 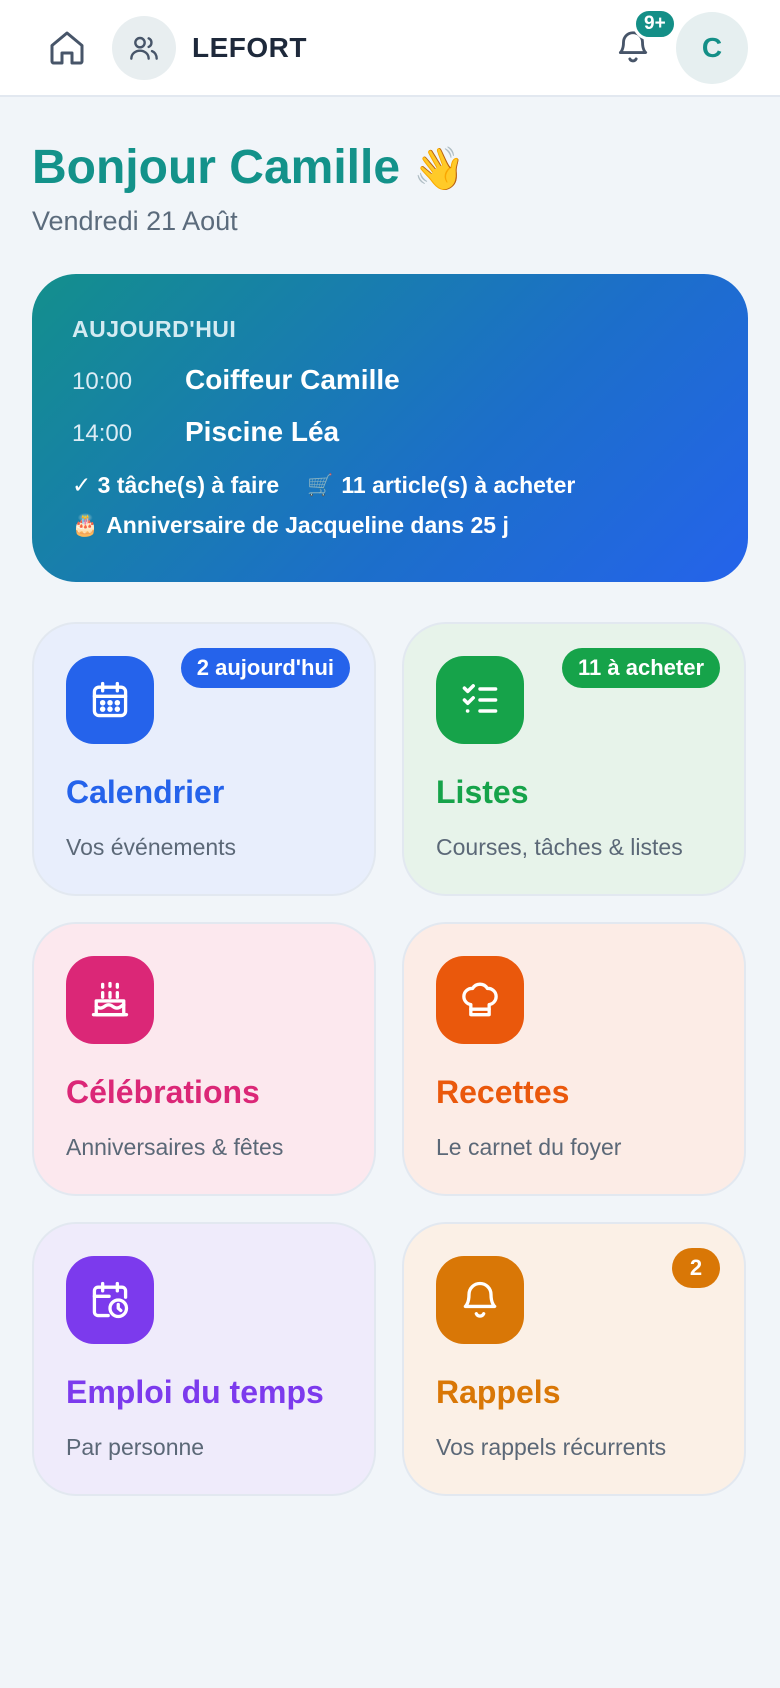 I want to click on birthday-reminder: 🎂 Anniversaire de Jacqueline dans 25 j, so click(x=290, y=525).